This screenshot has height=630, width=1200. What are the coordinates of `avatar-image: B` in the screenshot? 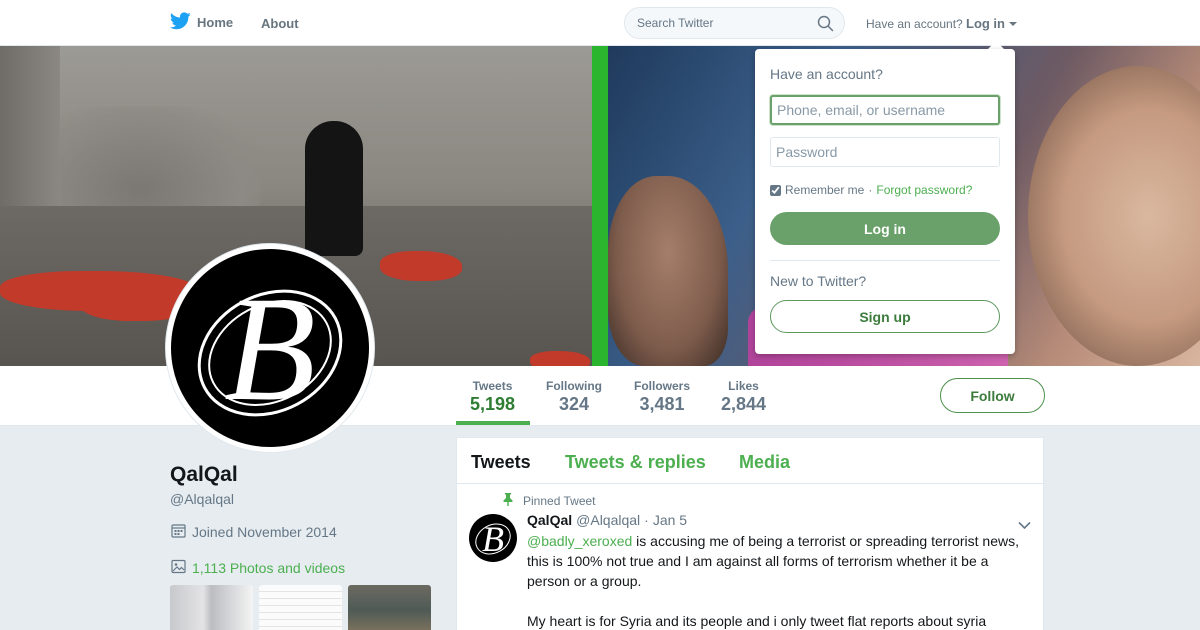 It's located at (270, 348).